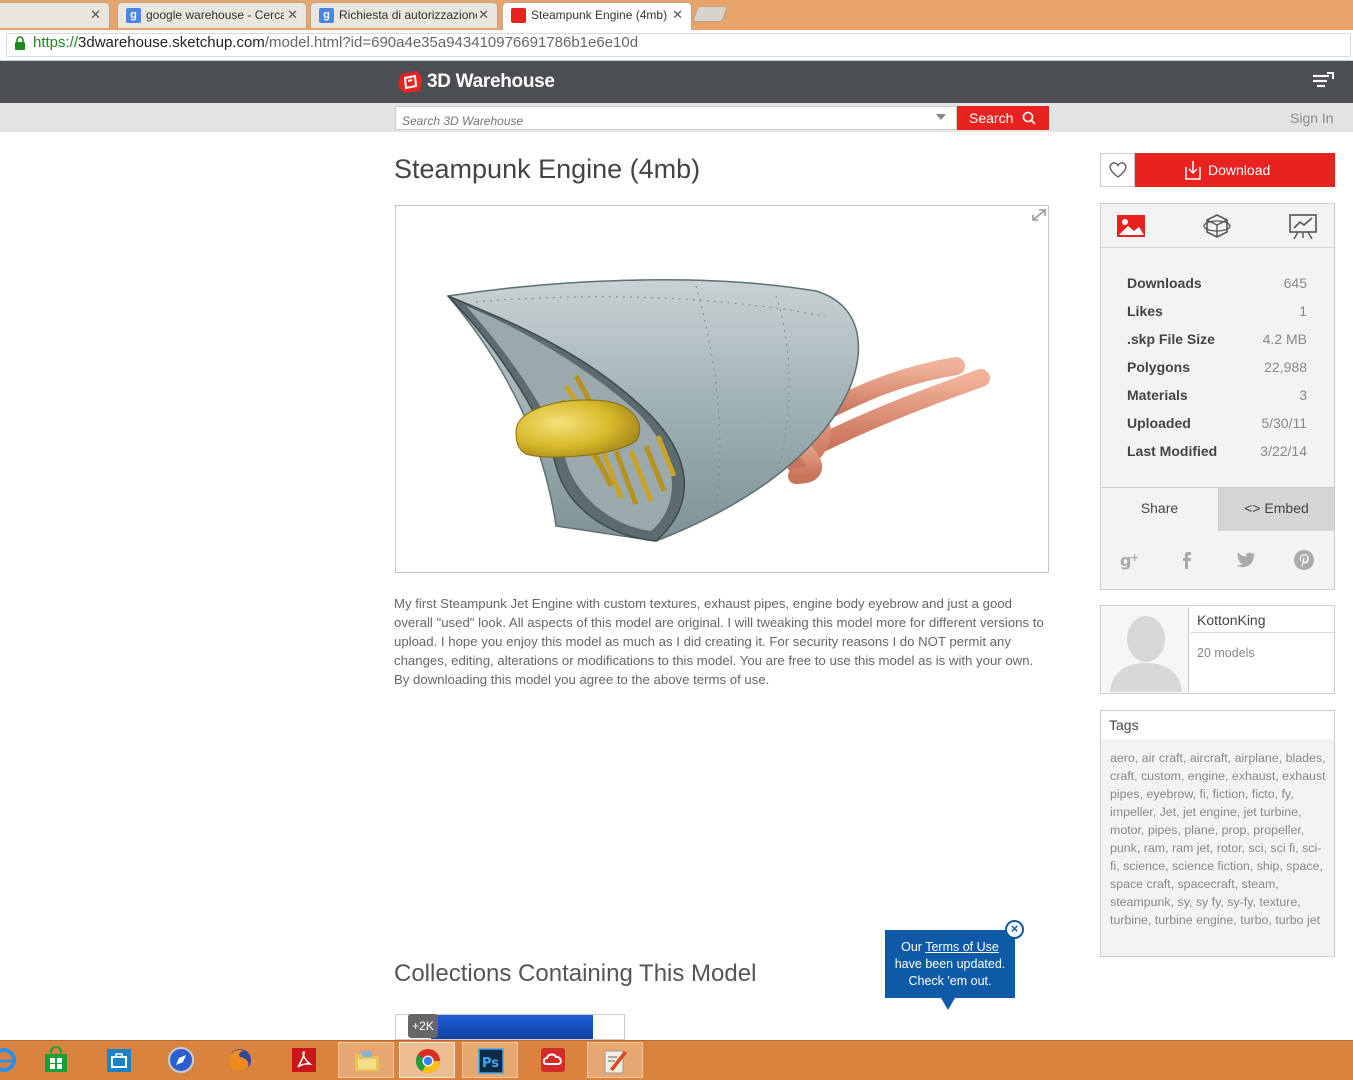  What do you see at coordinates (491, 82) in the screenshot?
I see `site-logo-text: 3D Warehouse` at bounding box center [491, 82].